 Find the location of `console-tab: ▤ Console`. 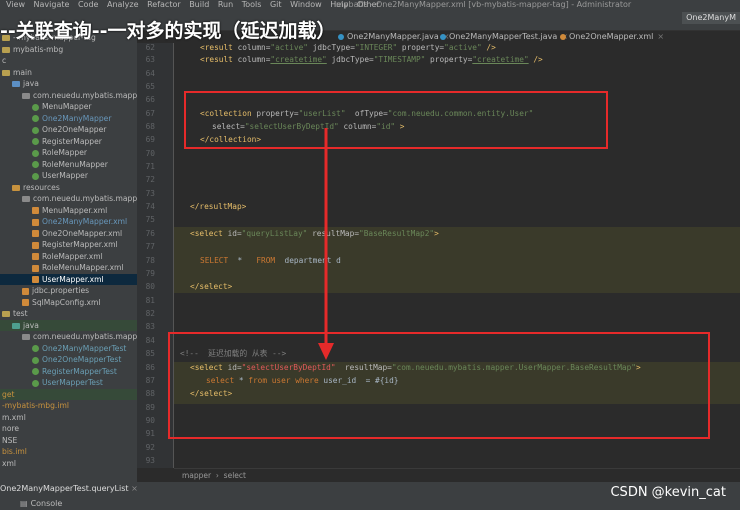

console-tab: ▤ Console is located at coordinates (31, 503).